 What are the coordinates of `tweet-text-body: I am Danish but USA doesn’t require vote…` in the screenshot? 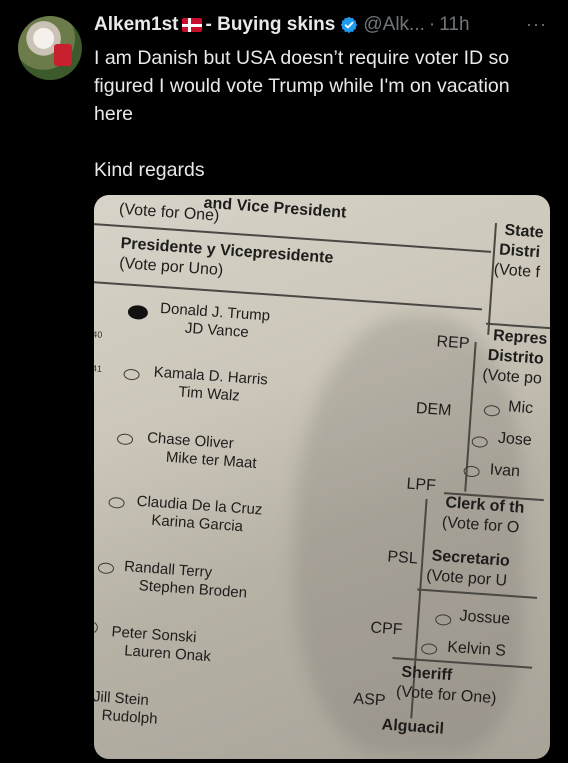 It's located at (302, 86).